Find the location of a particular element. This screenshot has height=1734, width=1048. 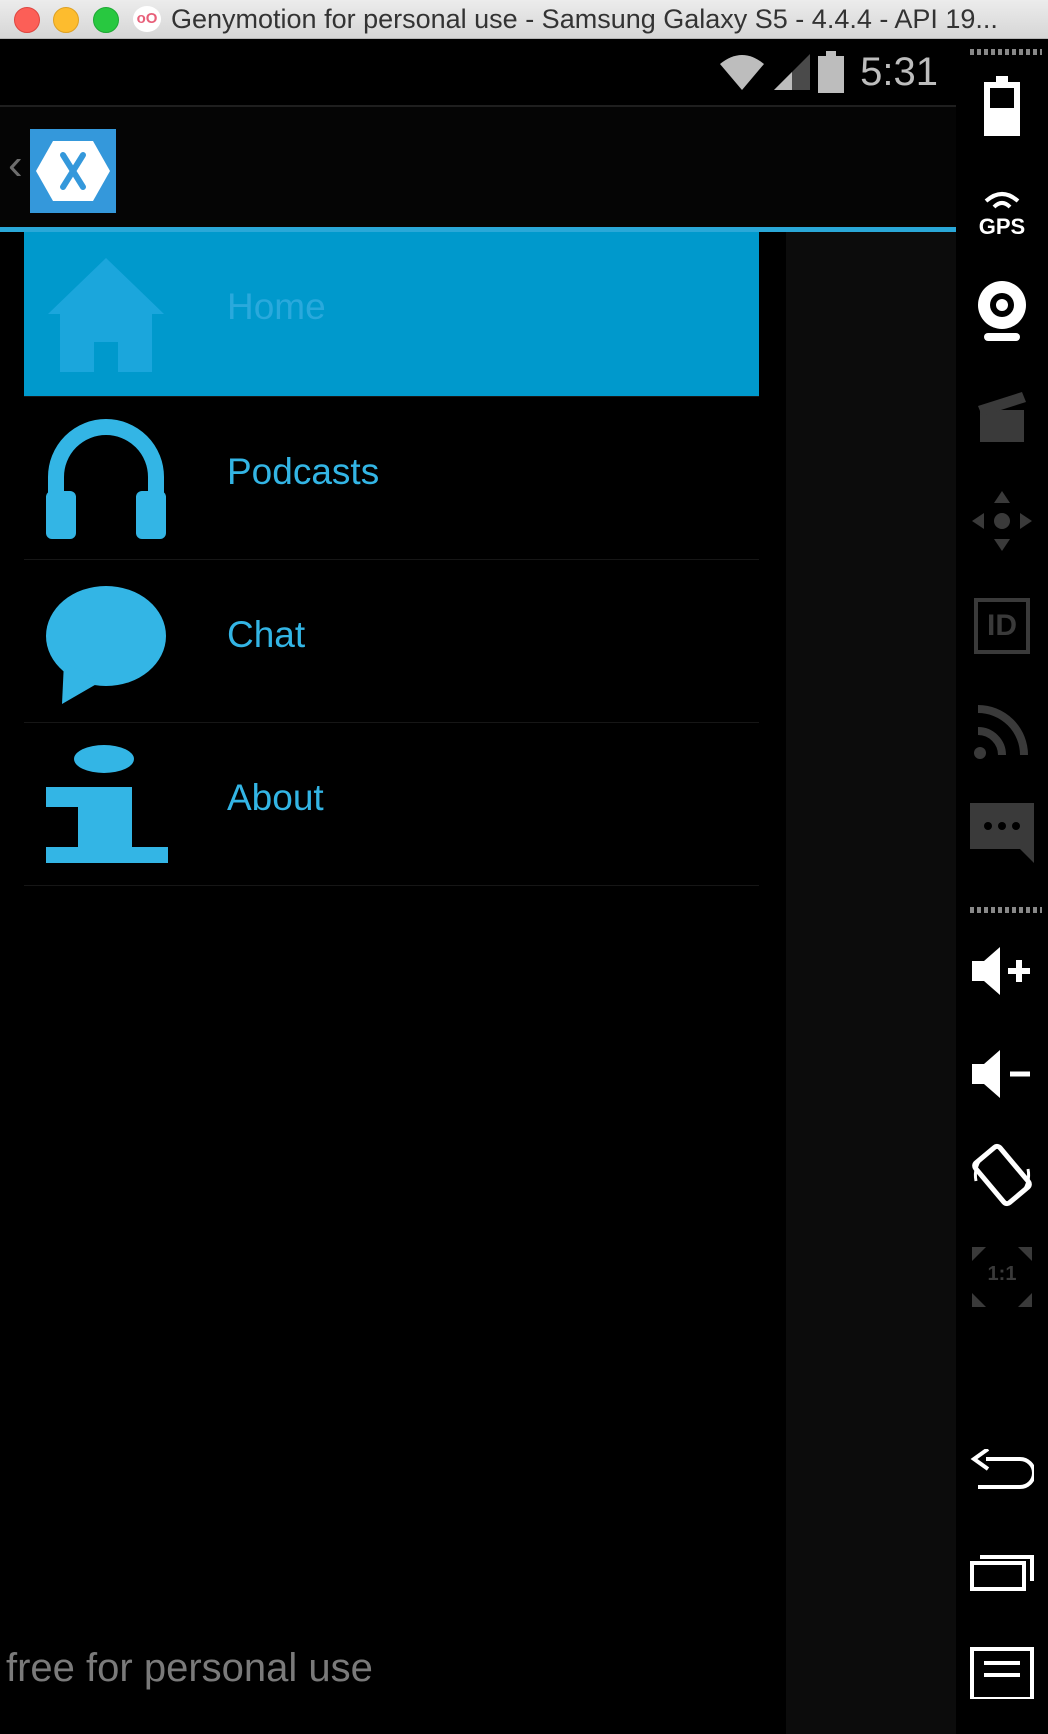

status-bar: 5:31 is located at coordinates (478, 73).